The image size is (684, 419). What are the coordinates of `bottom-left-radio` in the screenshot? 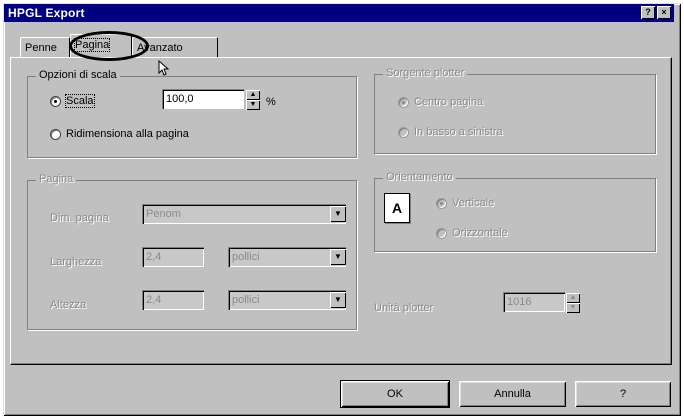 It's located at (403, 132).